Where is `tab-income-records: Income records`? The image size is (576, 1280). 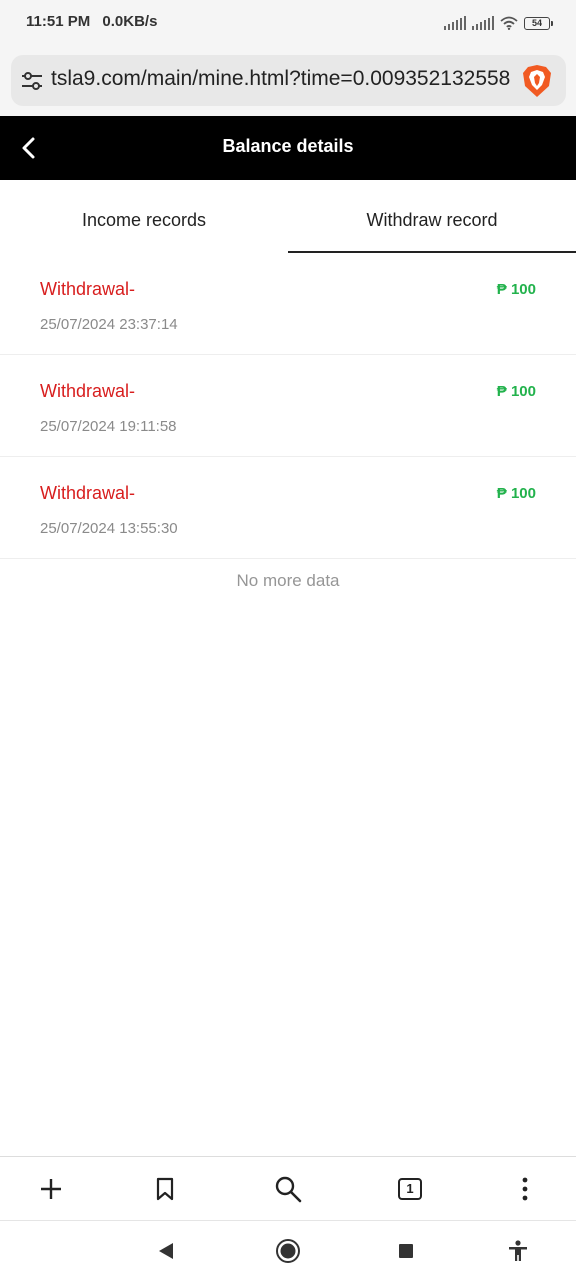 tab-income-records: Income records is located at coordinates (144, 216).